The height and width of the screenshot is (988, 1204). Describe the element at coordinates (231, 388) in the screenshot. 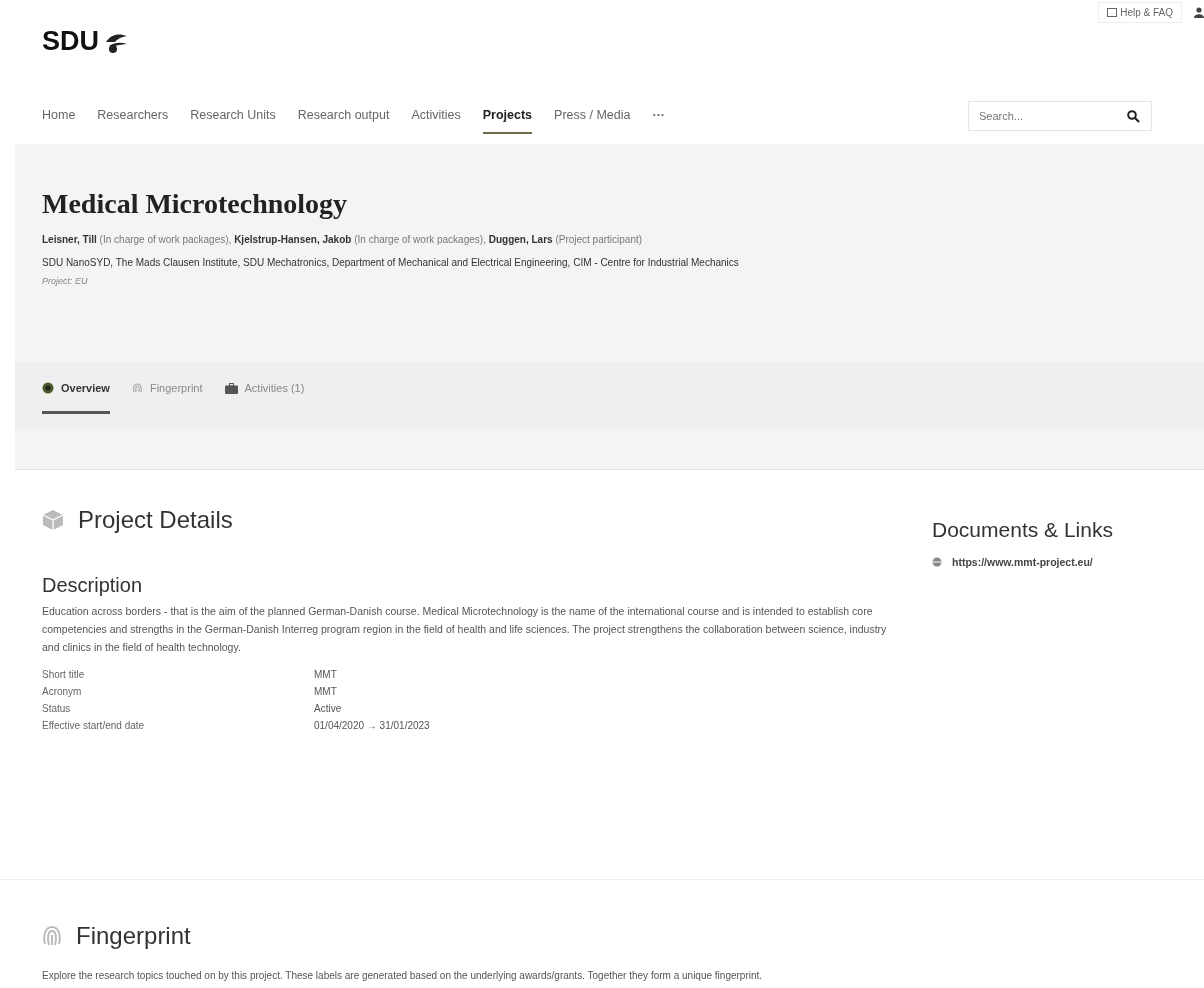

I see `briefcase-icon` at that location.